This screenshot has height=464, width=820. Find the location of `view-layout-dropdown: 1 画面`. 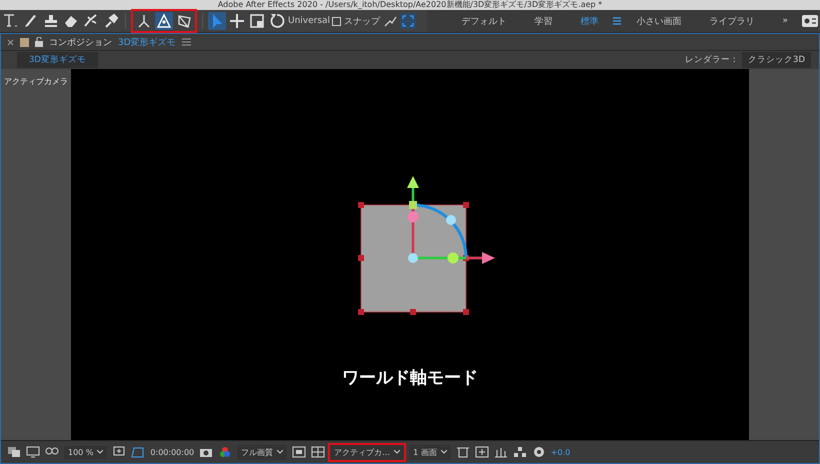

view-layout-dropdown: 1 画面 is located at coordinates (430, 452).